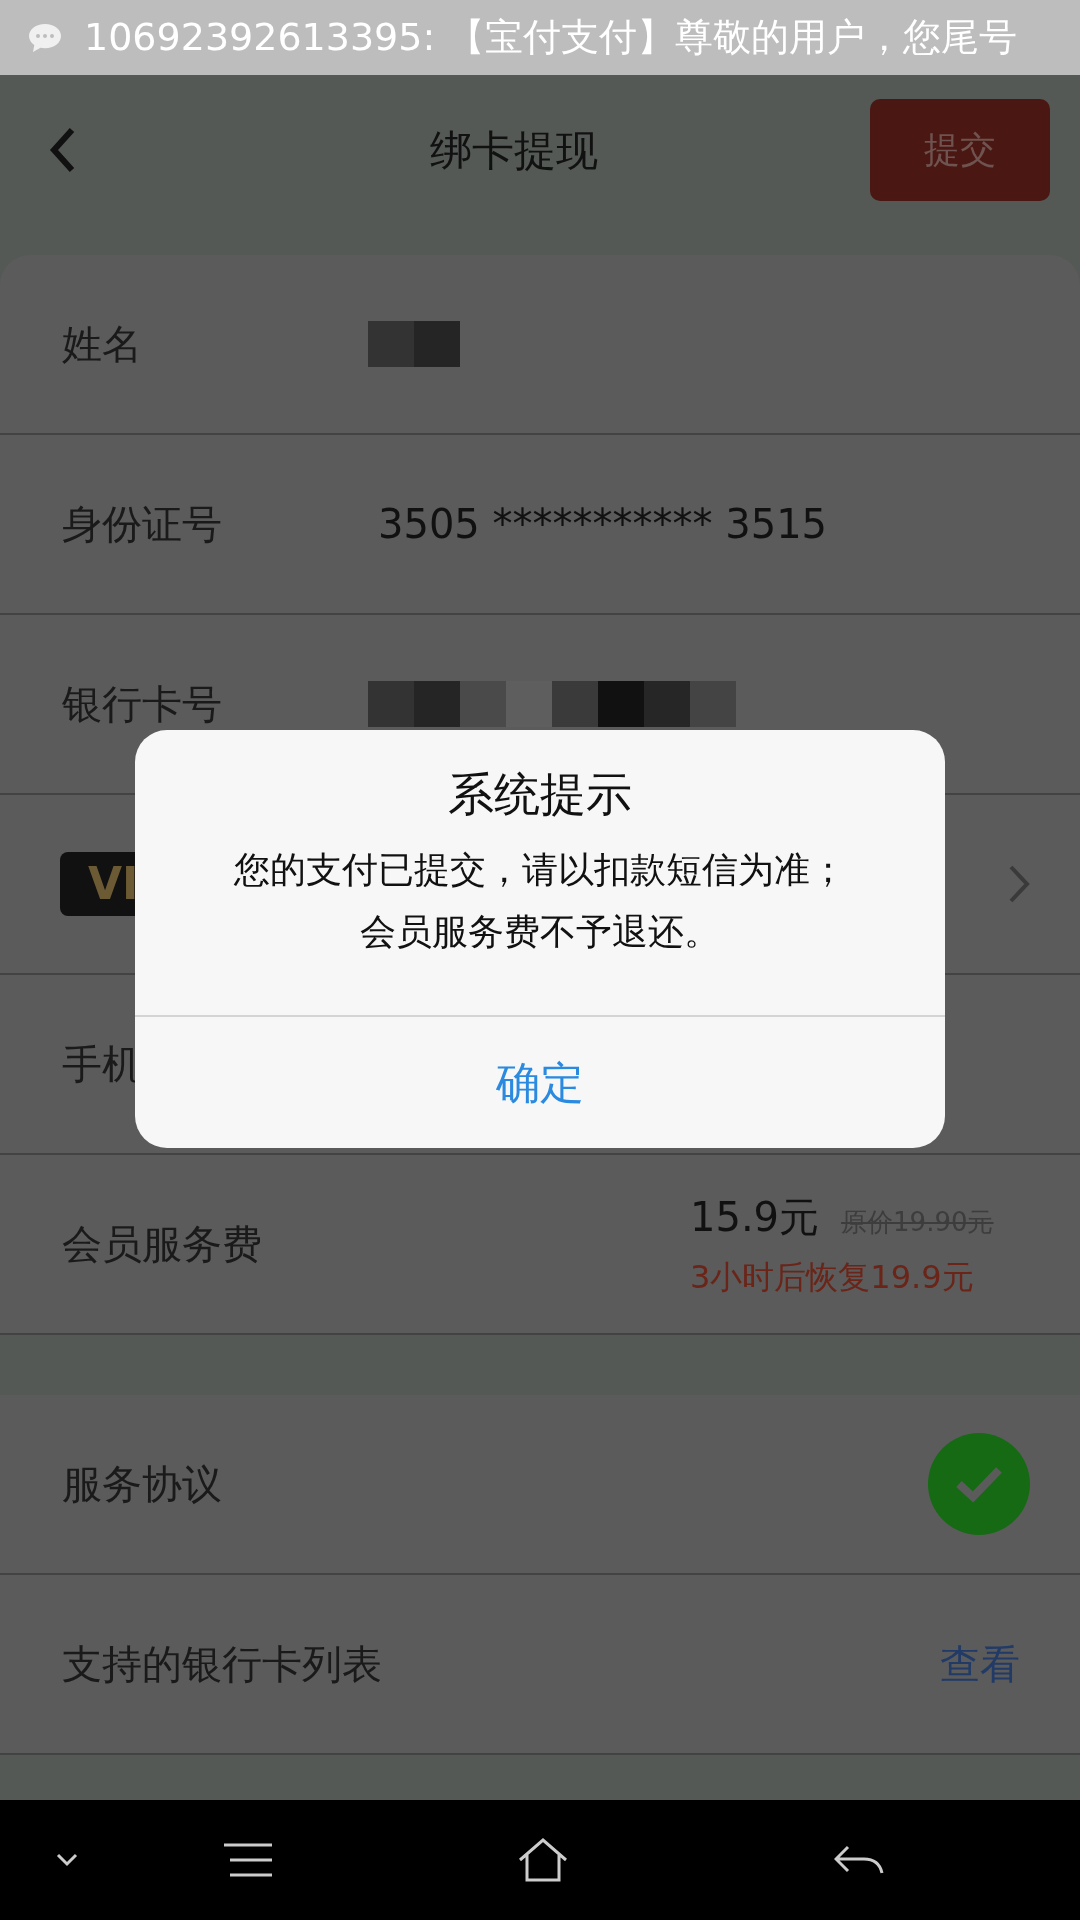 The height and width of the screenshot is (1920, 1080). What do you see at coordinates (540, 932) in the screenshot?
I see `dialog-message: 会员服务费不予退还。` at bounding box center [540, 932].